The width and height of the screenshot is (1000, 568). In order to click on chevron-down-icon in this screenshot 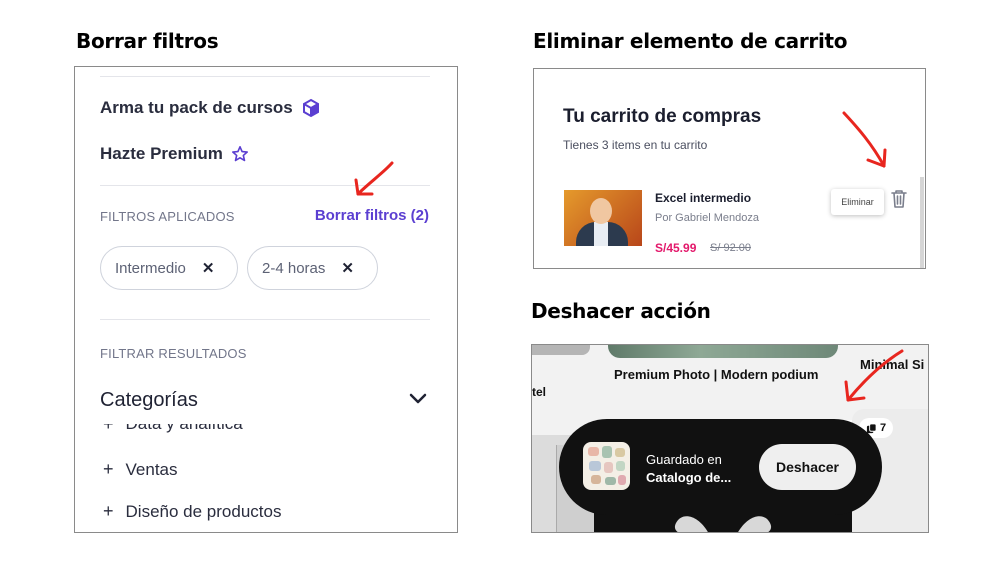, I will do `click(418, 399)`.